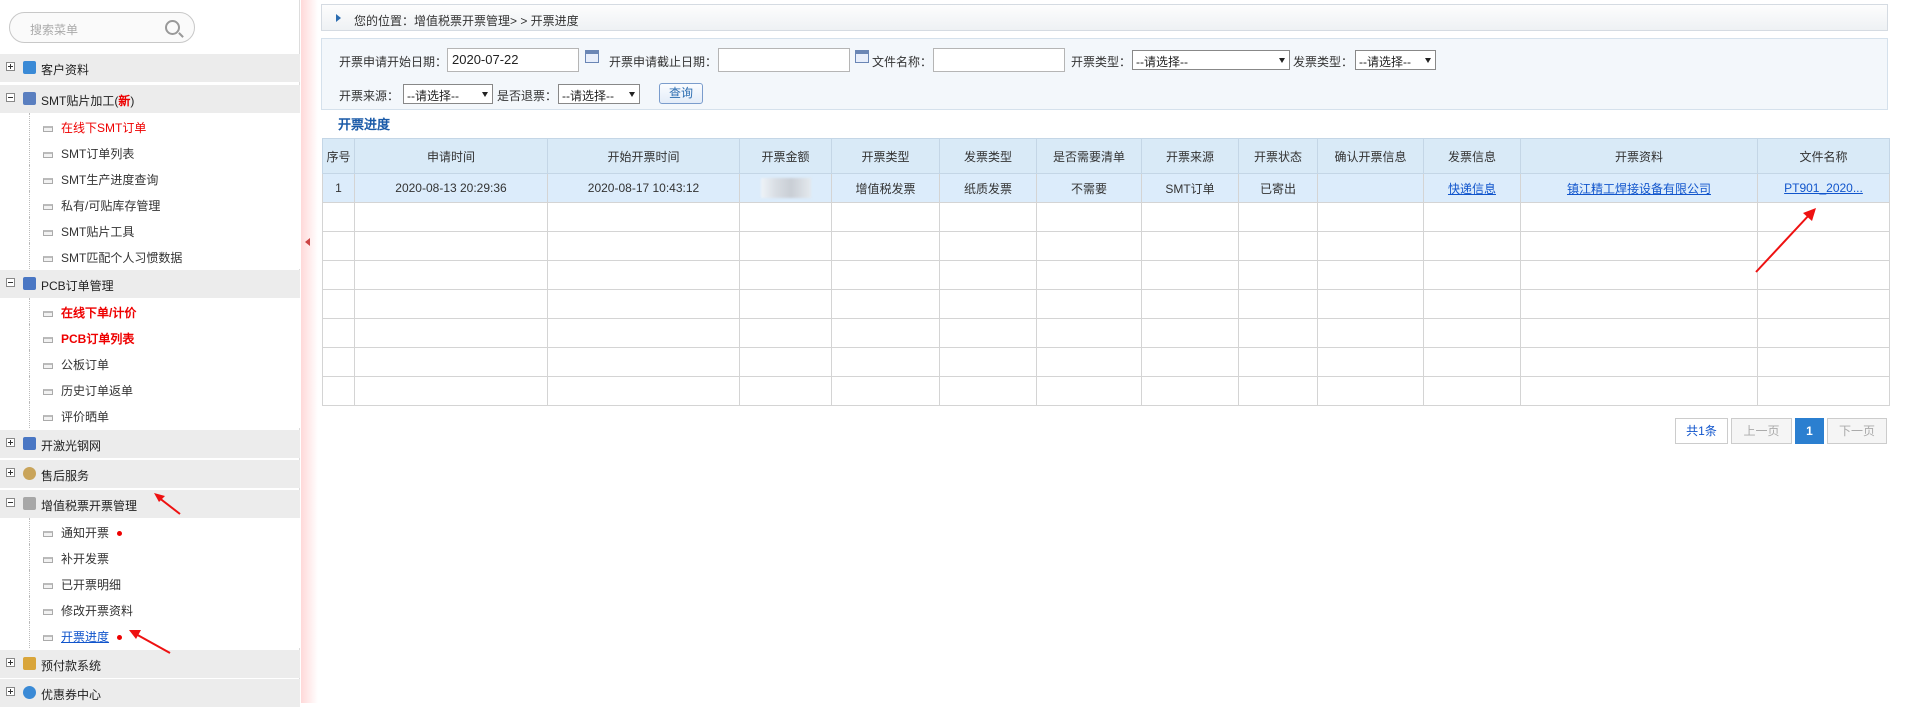  I want to click on sidebar-item-label: 补开发票, so click(85, 558).